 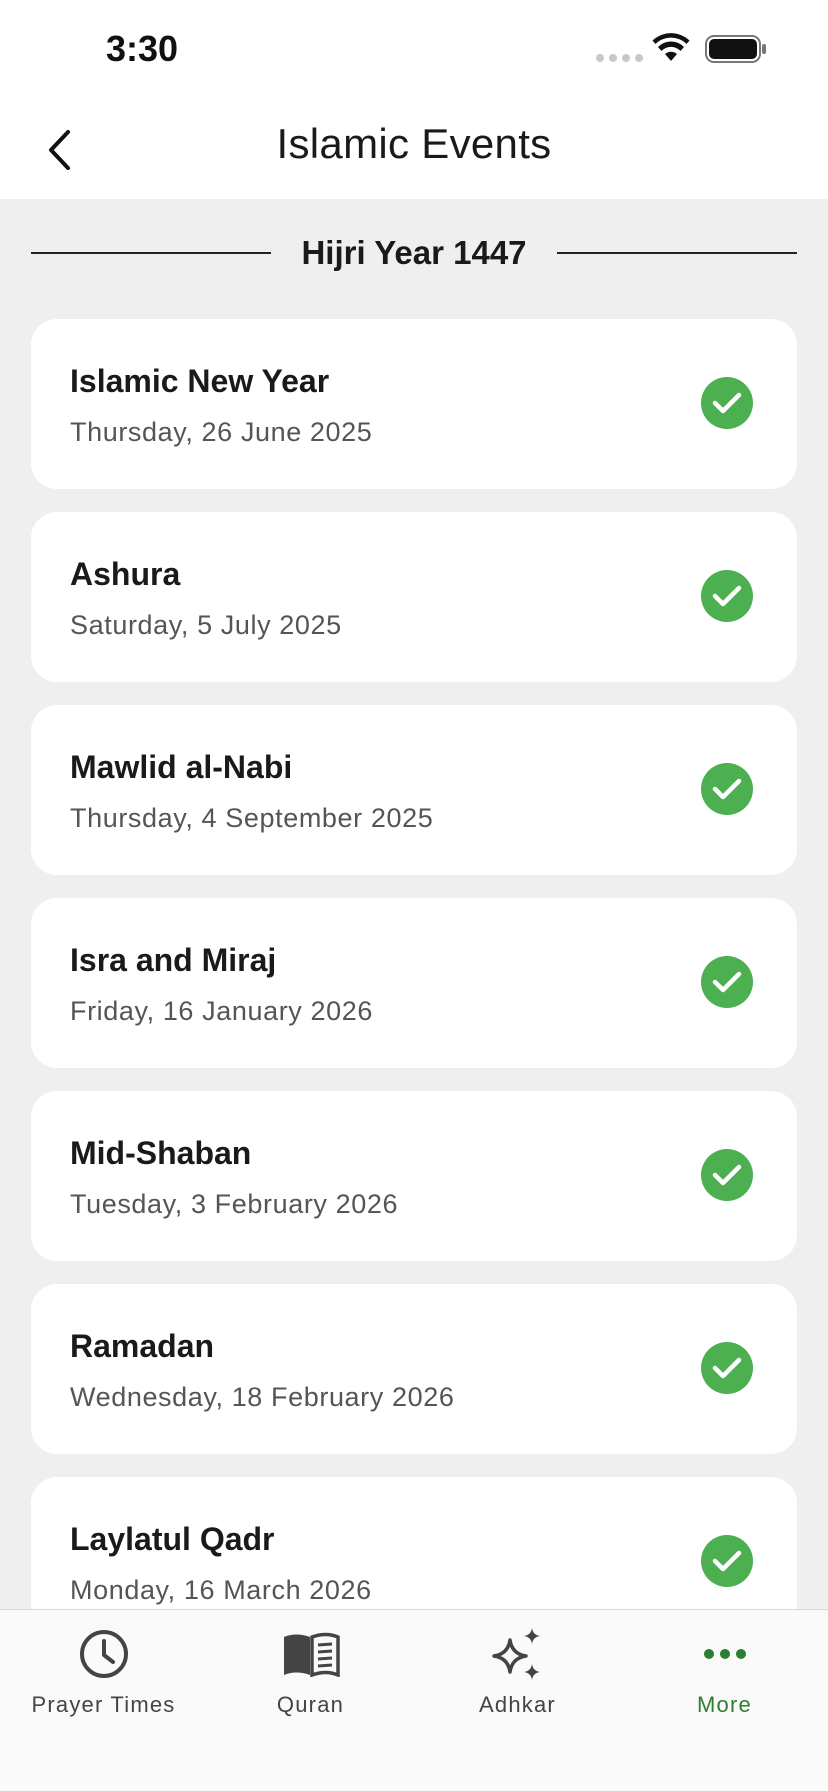 What do you see at coordinates (142, 1346) in the screenshot?
I see `event-name: Ramadan` at bounding box center [142, 1346].